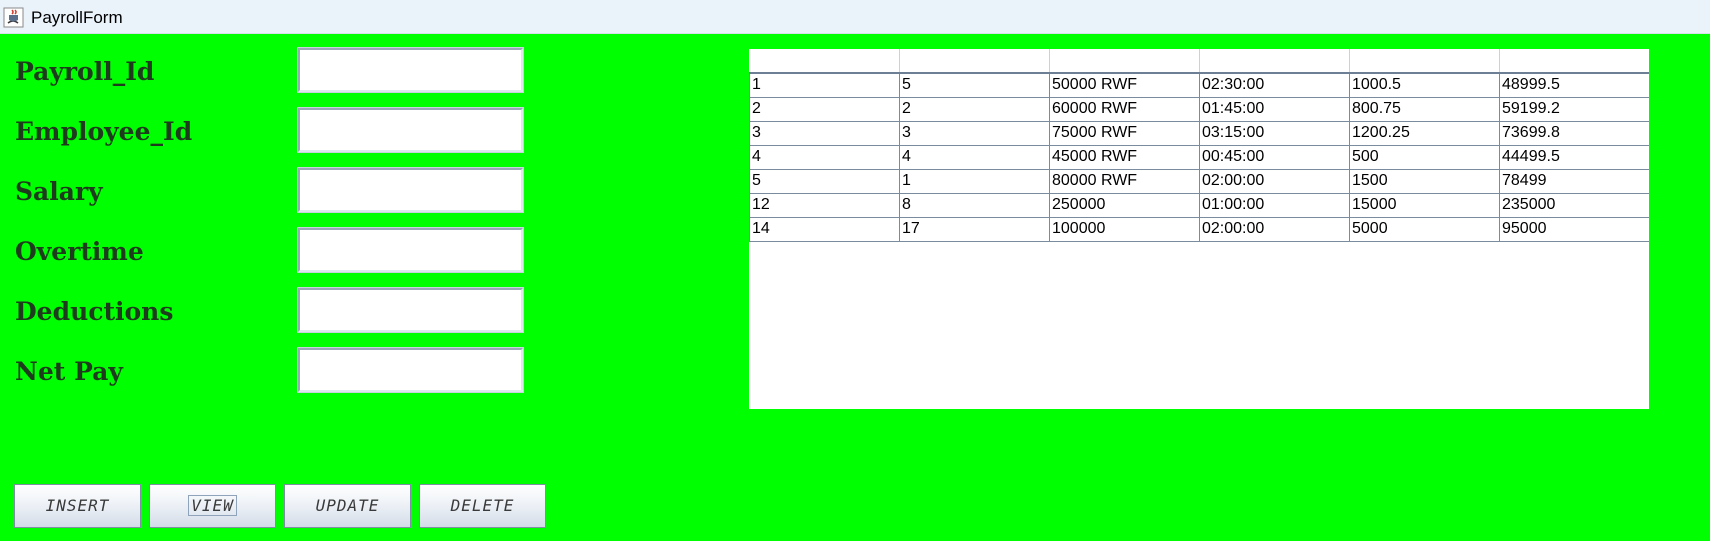 This screenshot has height=541, width=1710. Describe the element at coordinates (94, 311) in the screenshot. I see `label-deductions: Deductions` at that location.